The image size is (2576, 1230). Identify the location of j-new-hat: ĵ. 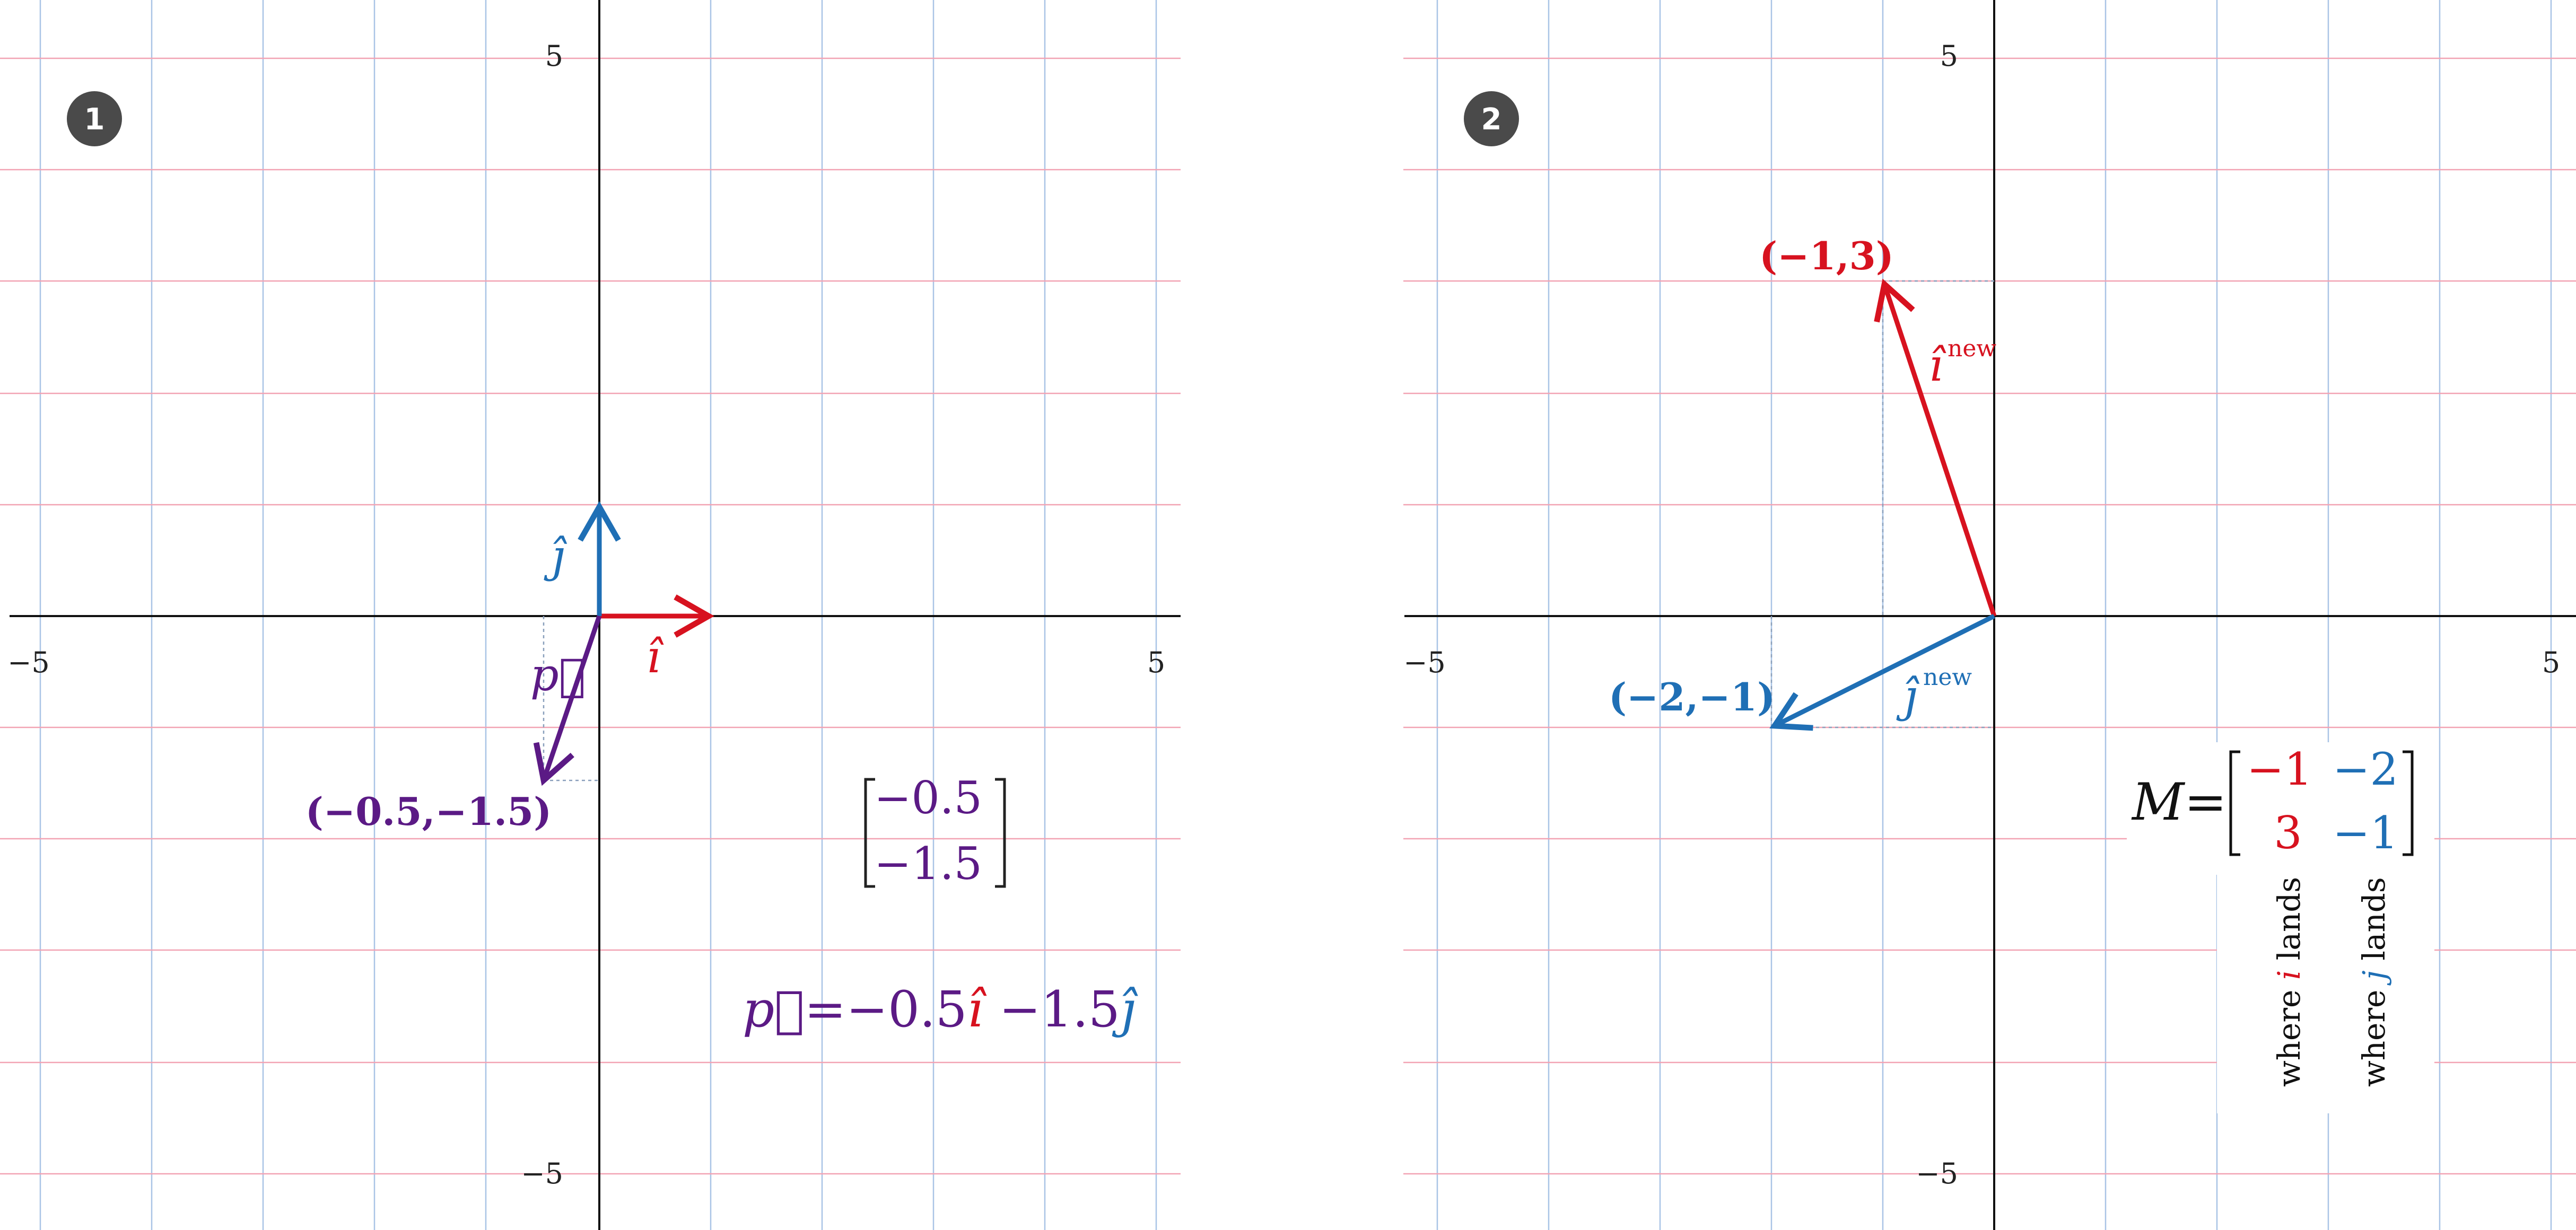
(1908, 696).